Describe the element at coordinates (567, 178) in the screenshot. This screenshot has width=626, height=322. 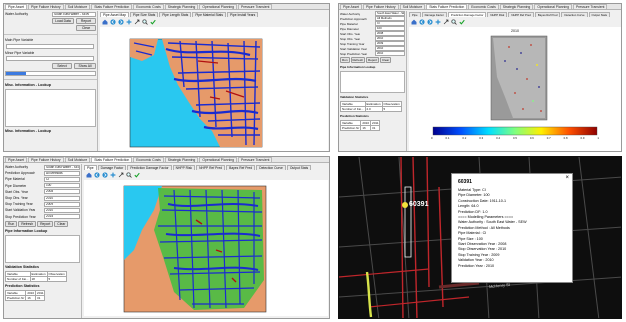
I see `close-icon: ×` at that location.